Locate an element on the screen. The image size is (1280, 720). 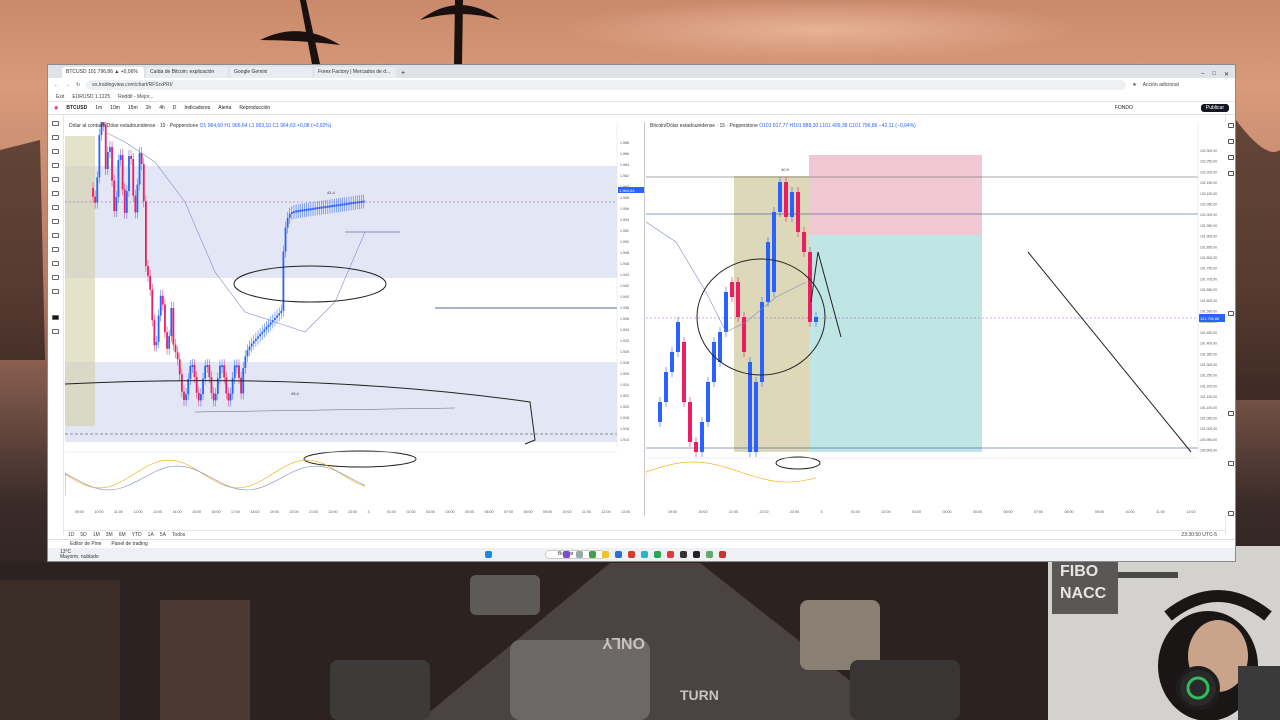
alert-button: Alerta is located at coordinates (224, 108).